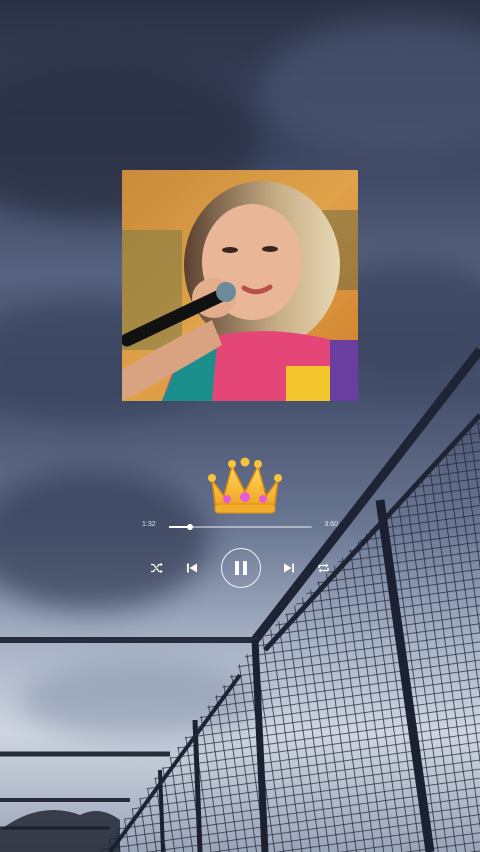 The width and height of the screenshot is (480, 852). I want to click on repeat-button, so click(323, 568).